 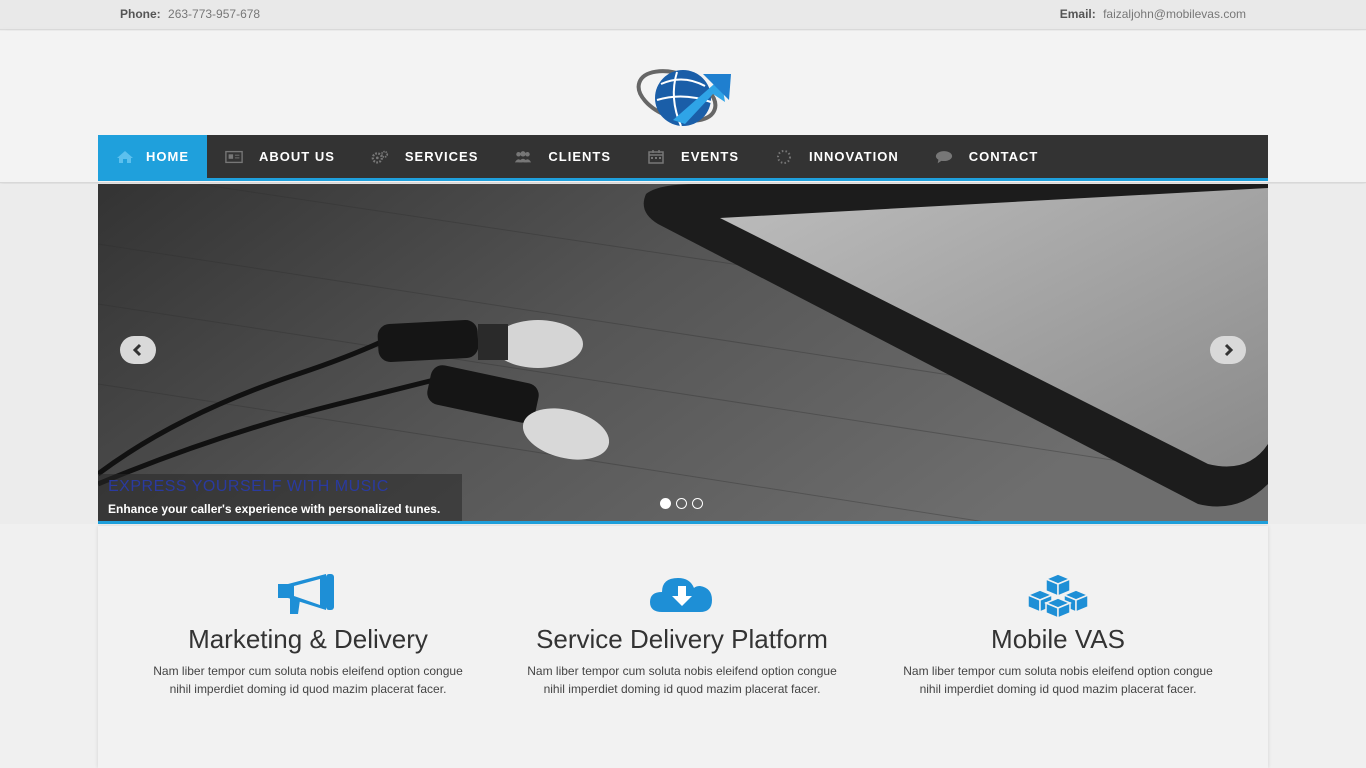 What do you see at coordinates (683, 99) in the screenshot?
I see `logo` at bounding box center [683, 99].